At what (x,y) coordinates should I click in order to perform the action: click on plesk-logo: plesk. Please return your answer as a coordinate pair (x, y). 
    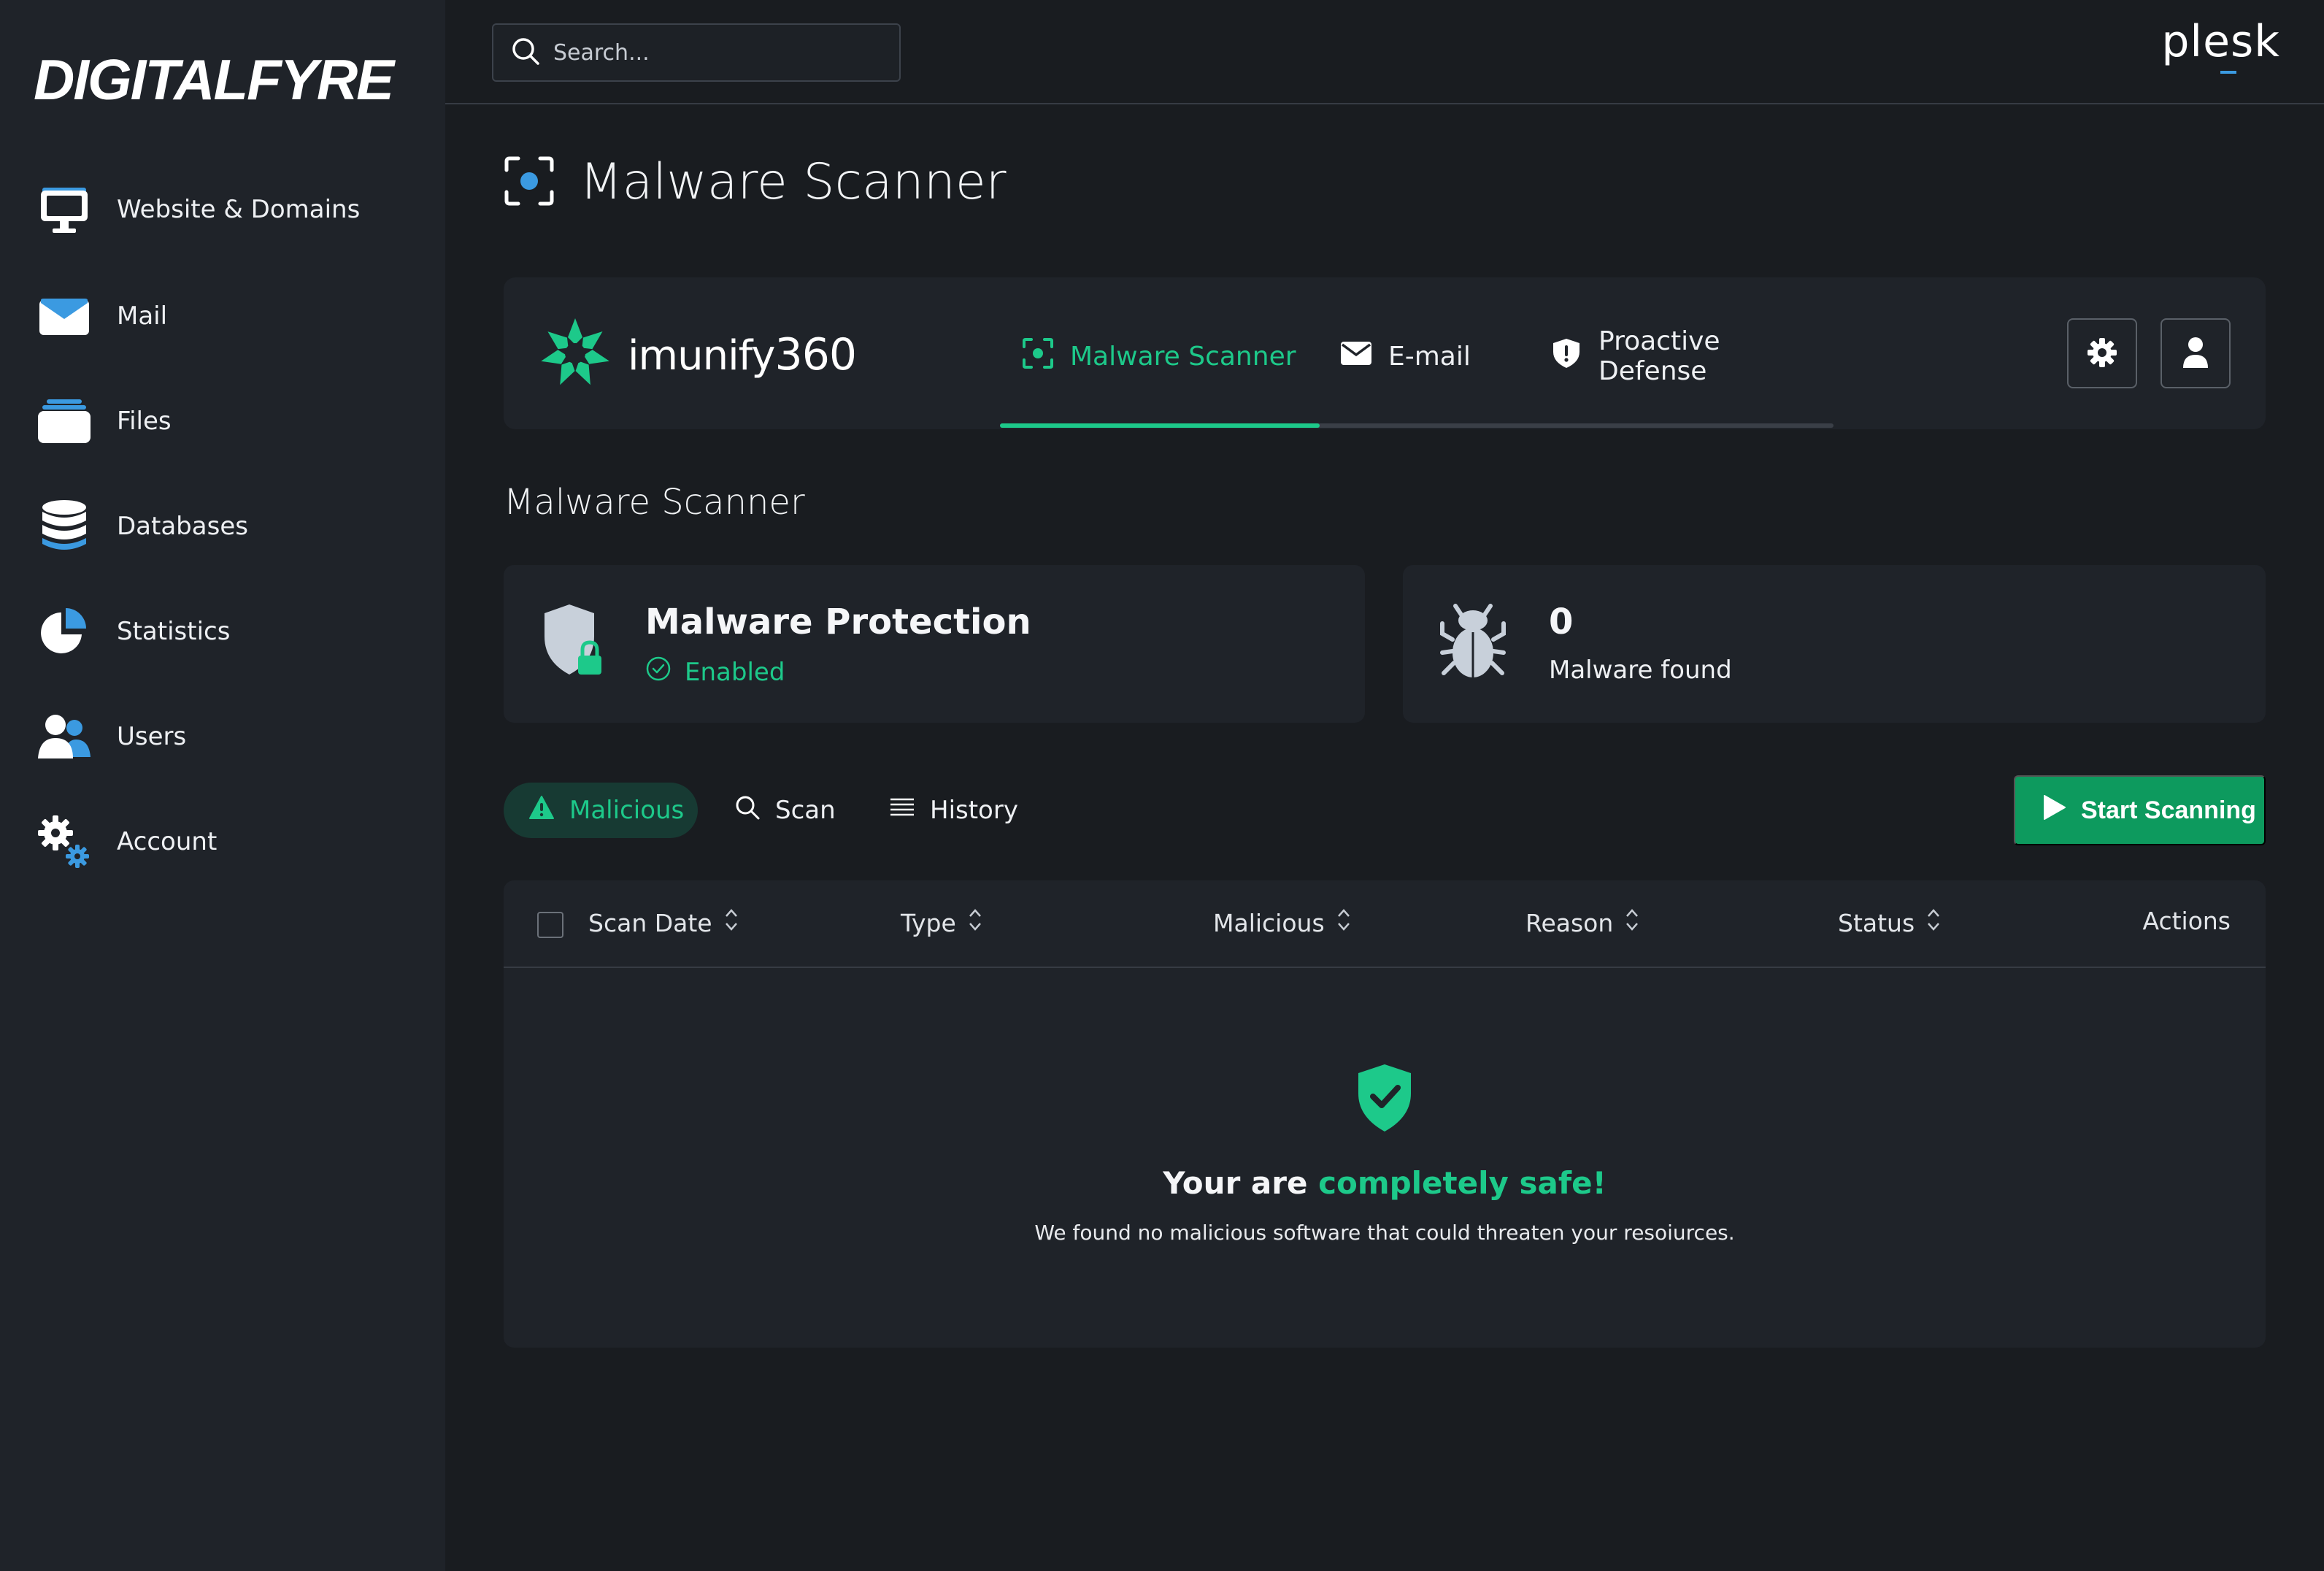
    Looking at the image, I should click on (2220, 41).